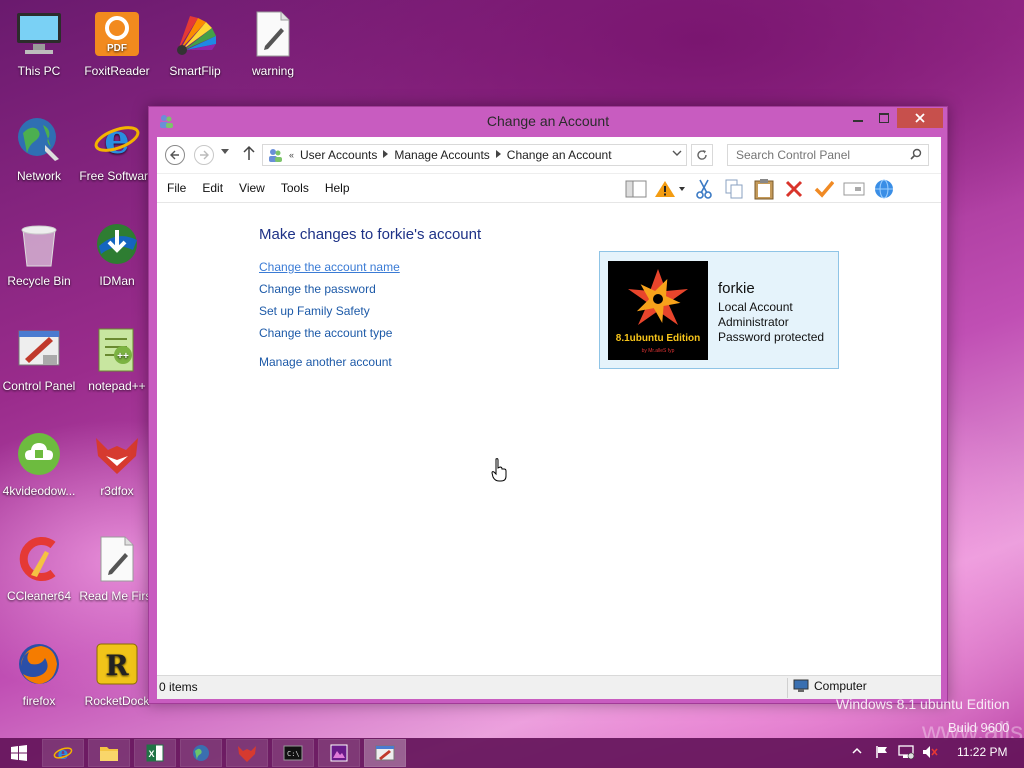 Image resolution: width=1024 pixels, height=768 pixels. I want to click on recent-locations-dropdown, so click(225, 153).